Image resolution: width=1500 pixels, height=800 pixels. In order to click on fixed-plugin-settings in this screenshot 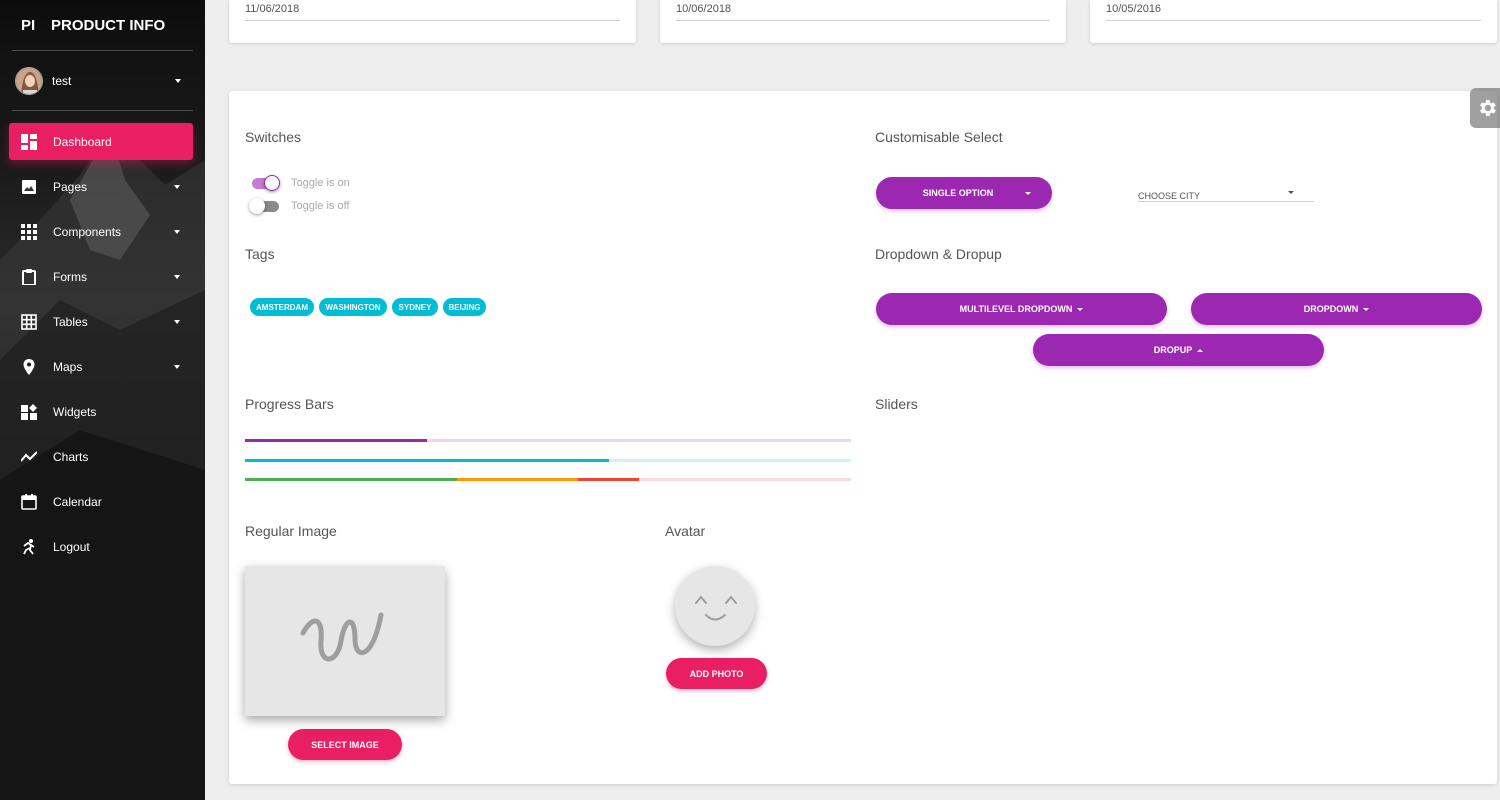, I will do `click(1485, 108)`.